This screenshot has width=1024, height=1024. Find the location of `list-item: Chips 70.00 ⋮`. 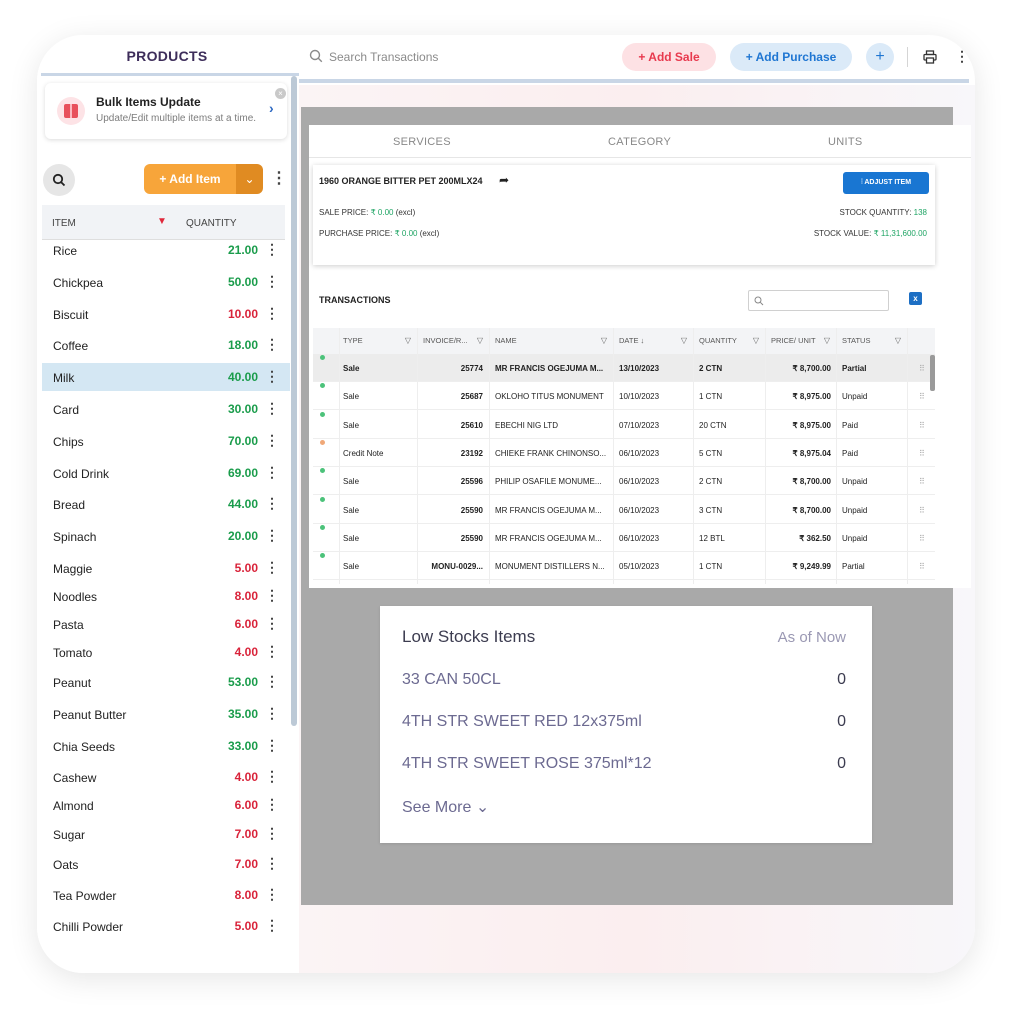

list-item: Chips 70.00 ⋮ is located at coordinates (166, 441).